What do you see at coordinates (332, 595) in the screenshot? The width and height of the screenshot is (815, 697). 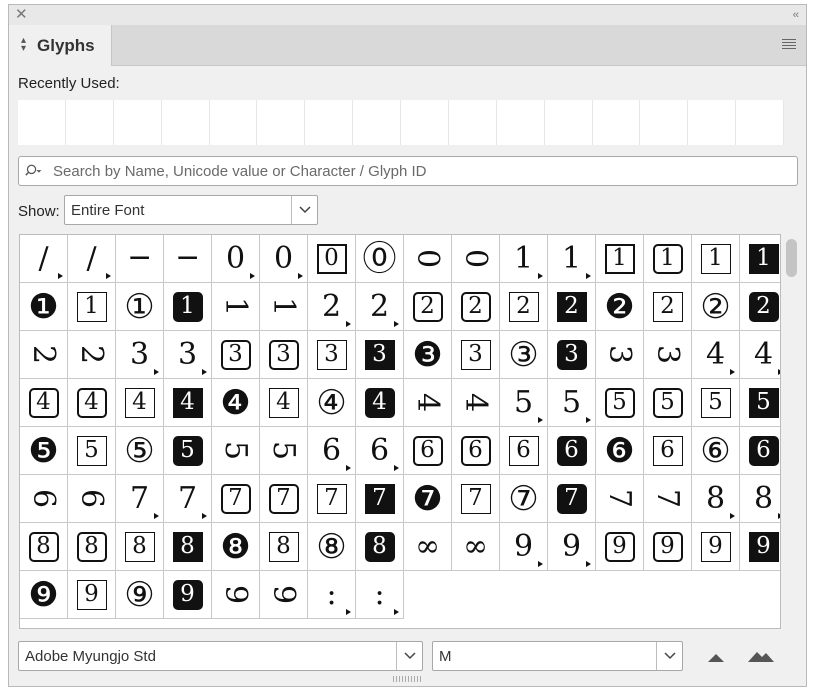 I see `glyph-cell: :` at bounding box center [332, 595].